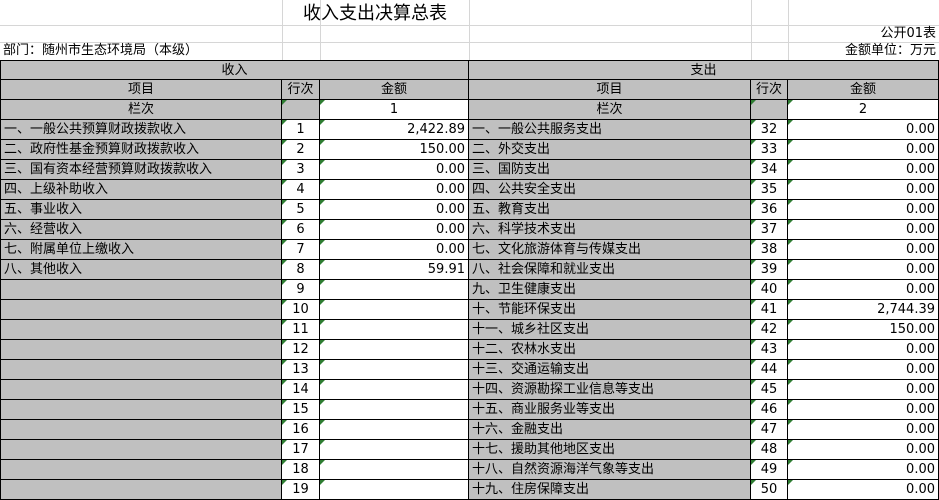 The width and height of the screenshot is (939, 500). Describe the element at coordinates (301, 210) in the screenshot. I see `income-row-number: 5` at that location.